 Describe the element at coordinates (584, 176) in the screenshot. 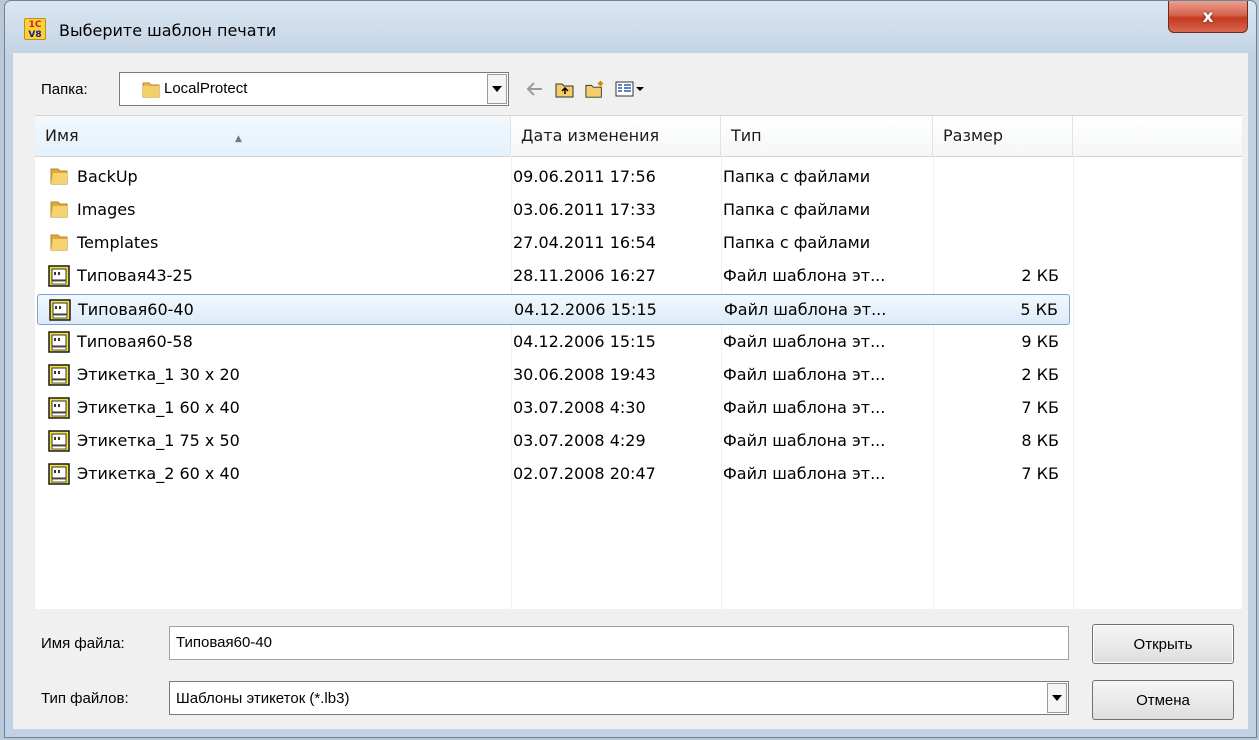

I see `file-date: 09.06.2011 17:56` at that location.